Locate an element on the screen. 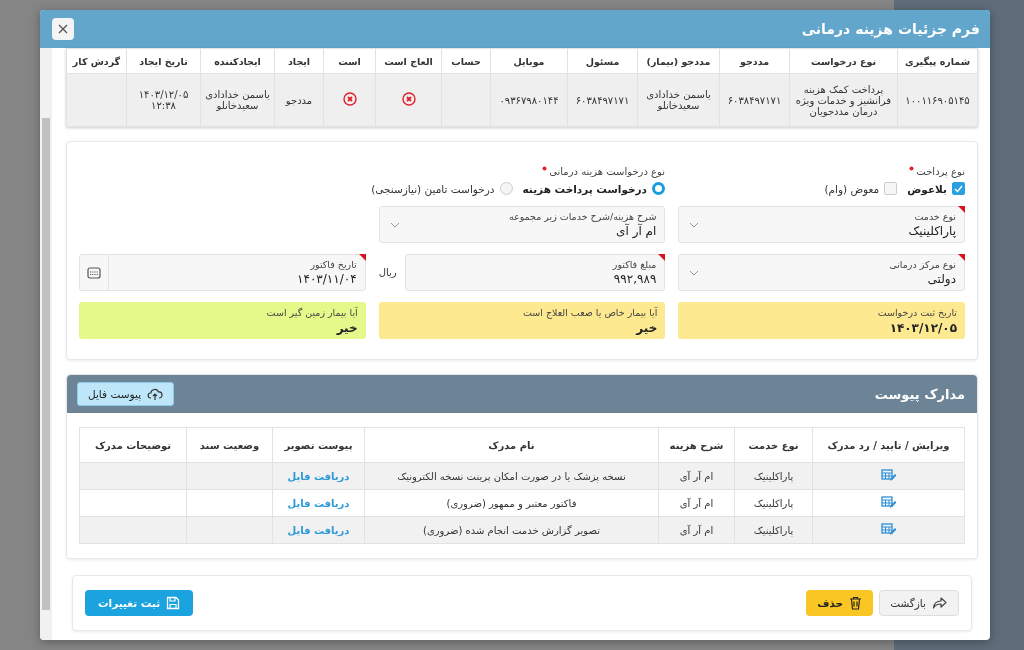 The height and width of the screenshot is (650, 1024). field-value: ۱۴۰۳/۱۱/۰۴ is located at coordinates (327, 279).